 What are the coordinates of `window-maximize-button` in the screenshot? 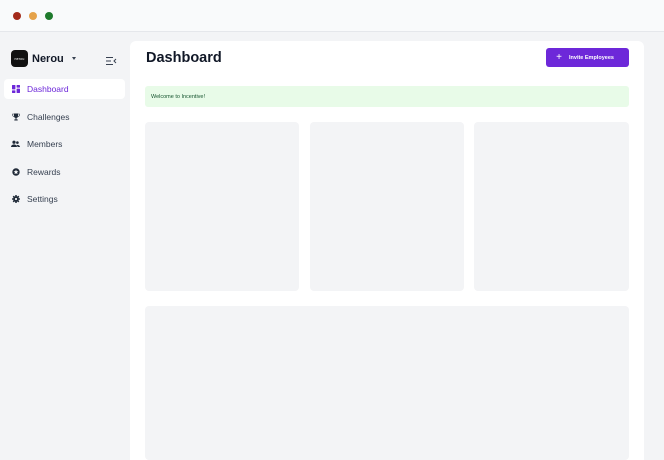 It's located at (49, 16).